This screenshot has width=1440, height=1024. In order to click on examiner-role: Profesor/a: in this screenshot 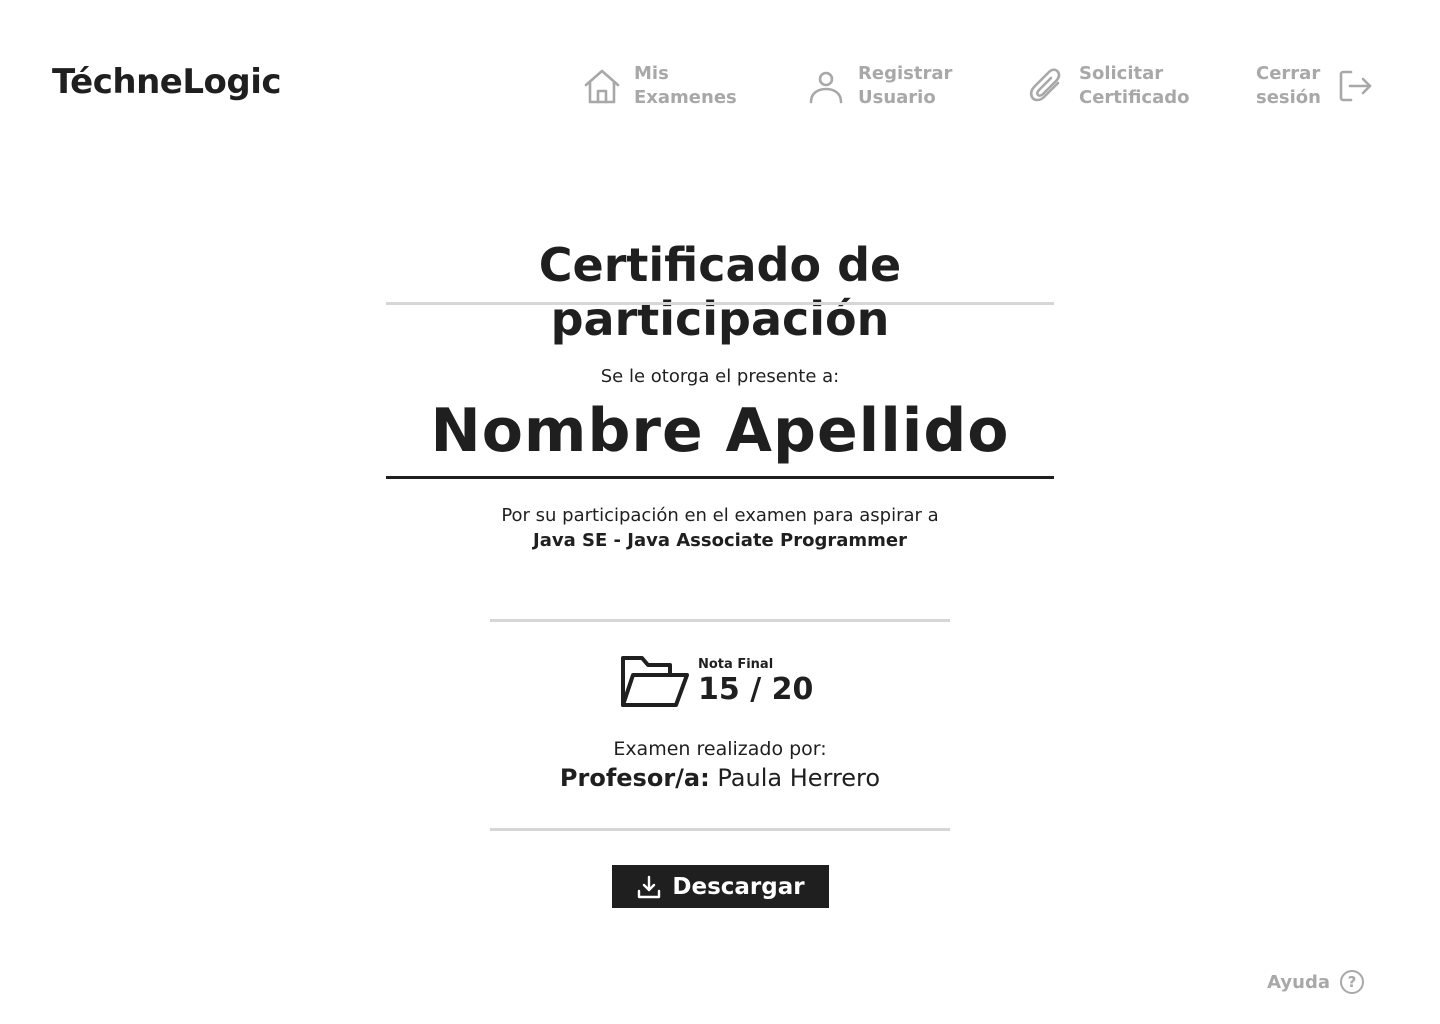, I will do `click(634, 778)`.